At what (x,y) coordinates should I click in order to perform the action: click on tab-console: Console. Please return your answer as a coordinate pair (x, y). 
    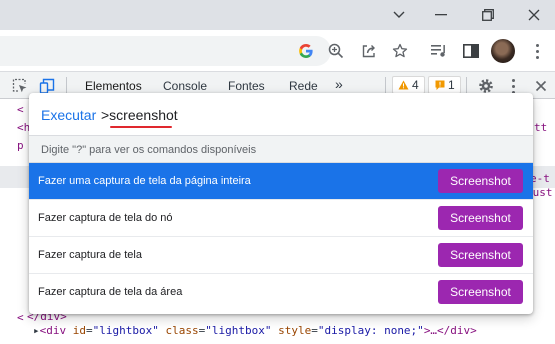
    Looking at the image, I should click on (185, 86).